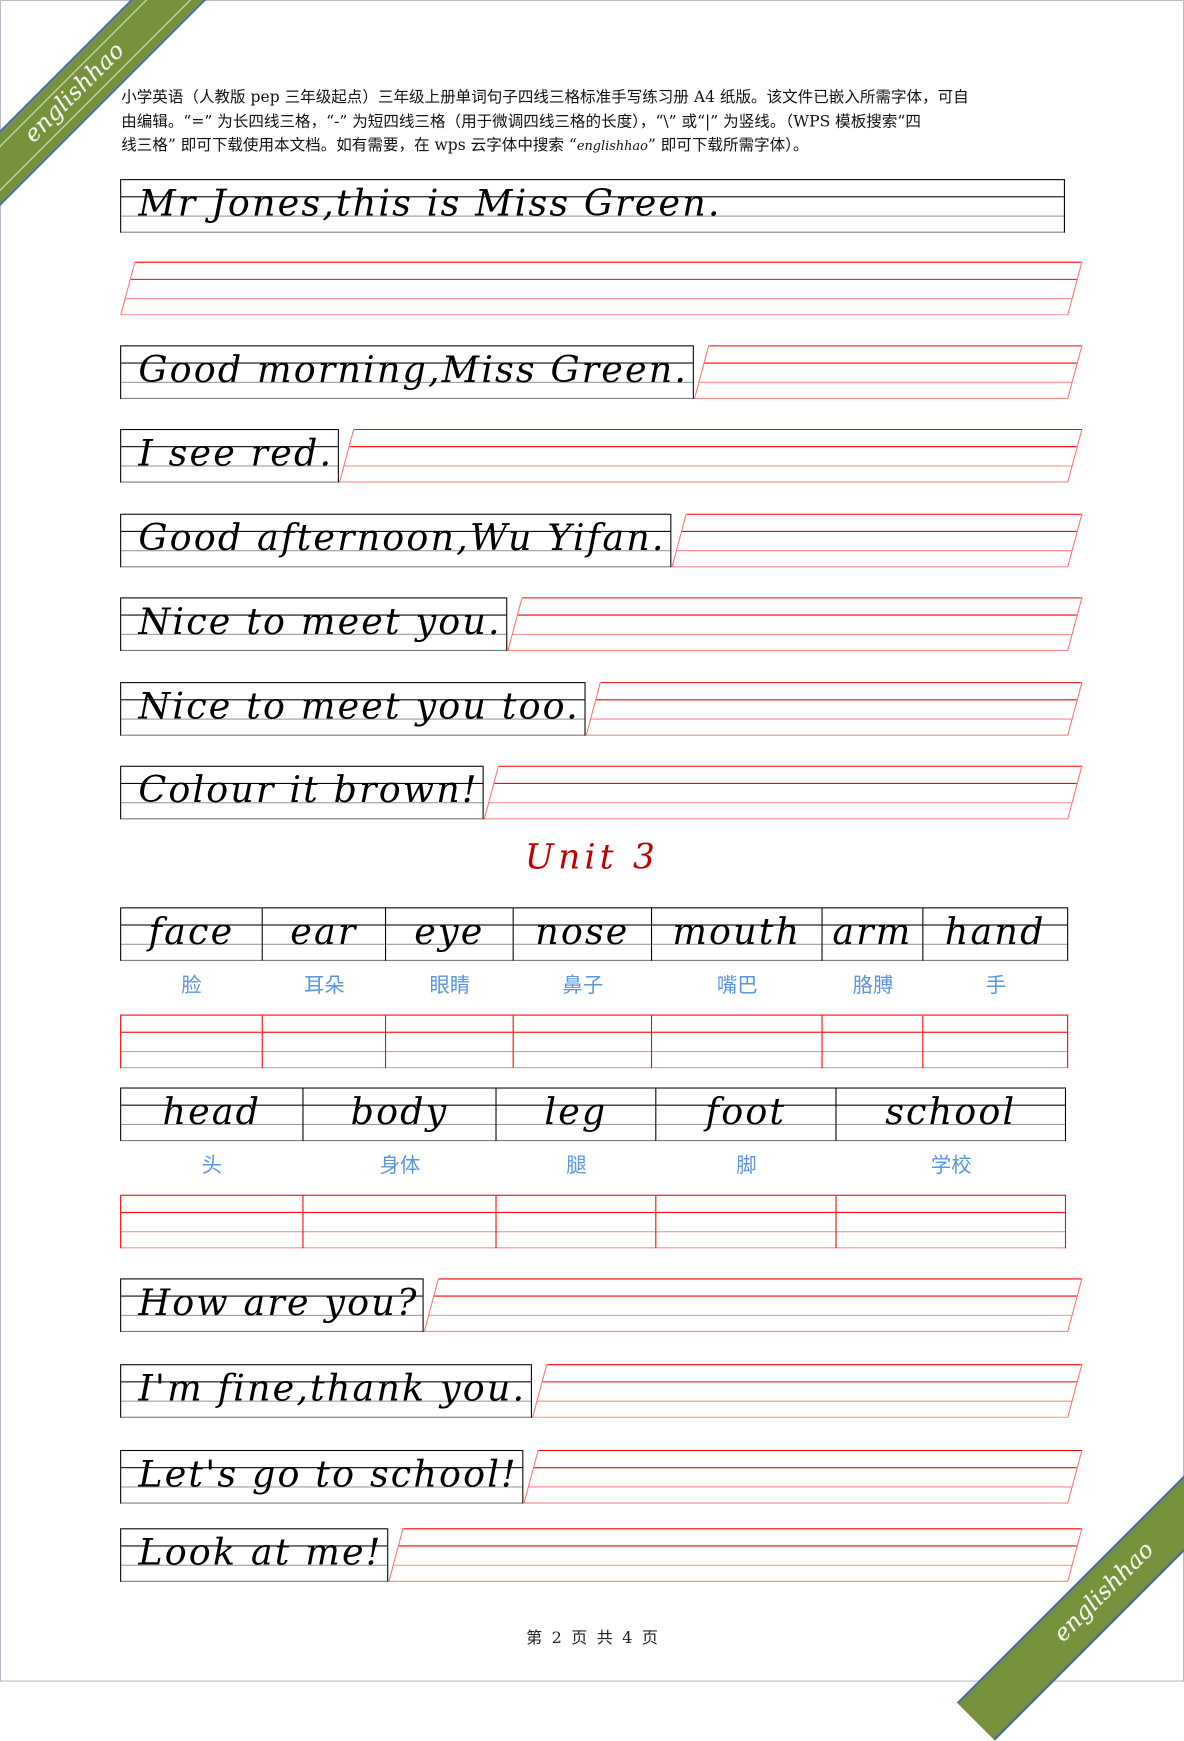  I want to click on word-grid: face ear eye nose mouth arm hand, so click(594, 934).